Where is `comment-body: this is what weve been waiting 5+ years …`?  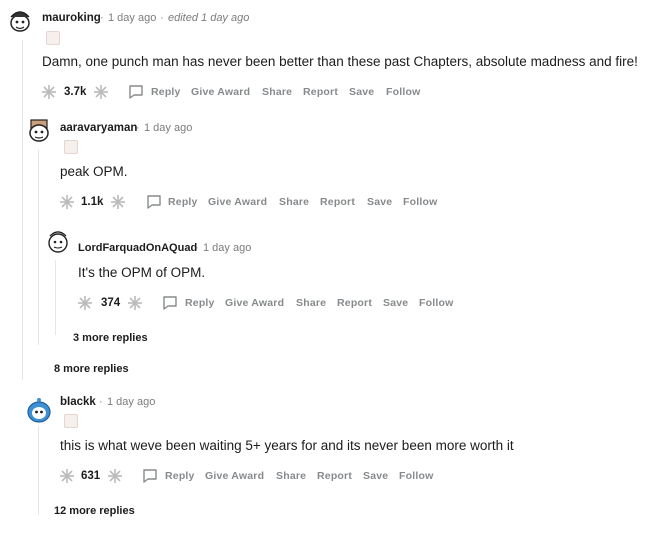 comment-body: this is what weve been waiting 5+ years … is located at coordinates (287, 445).